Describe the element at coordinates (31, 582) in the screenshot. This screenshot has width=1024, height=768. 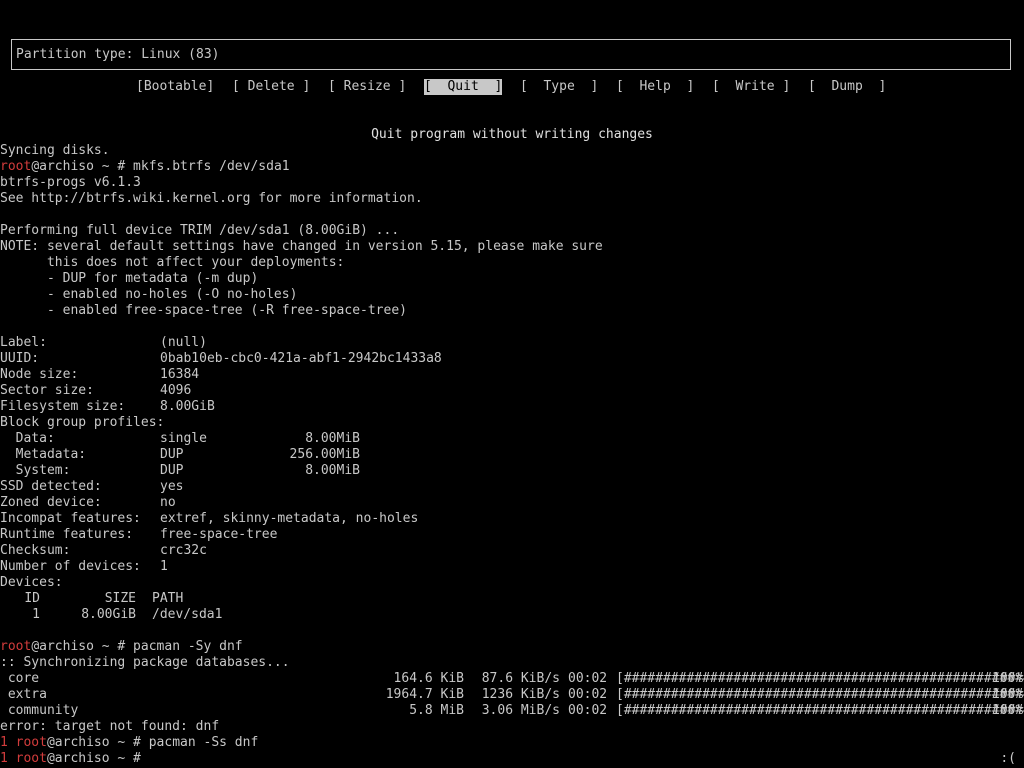
I see `devices-header: Devices:` at that location.